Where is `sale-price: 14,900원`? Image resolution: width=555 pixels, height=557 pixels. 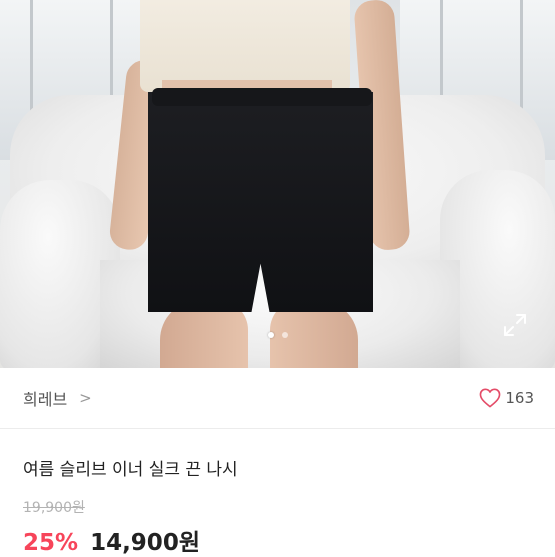 sale-price: 14,900원 is located at coordinates (145, 543).